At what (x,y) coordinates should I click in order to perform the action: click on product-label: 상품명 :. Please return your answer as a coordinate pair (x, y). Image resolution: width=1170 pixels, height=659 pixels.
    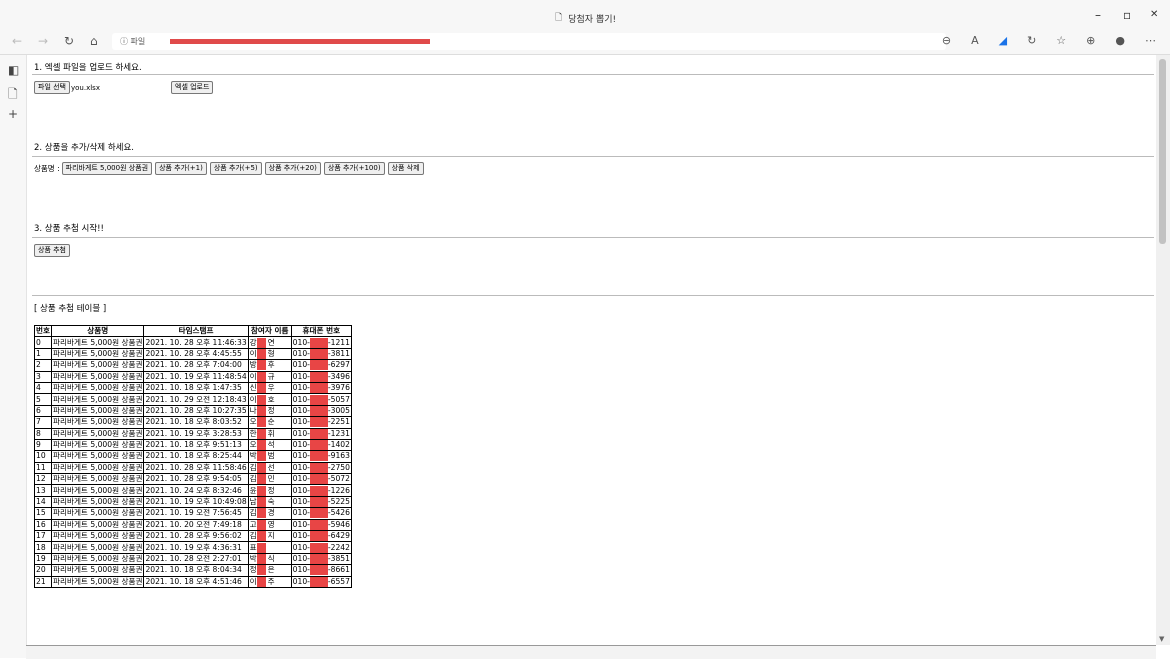
    Looking at the image, I should click on (47, 168).